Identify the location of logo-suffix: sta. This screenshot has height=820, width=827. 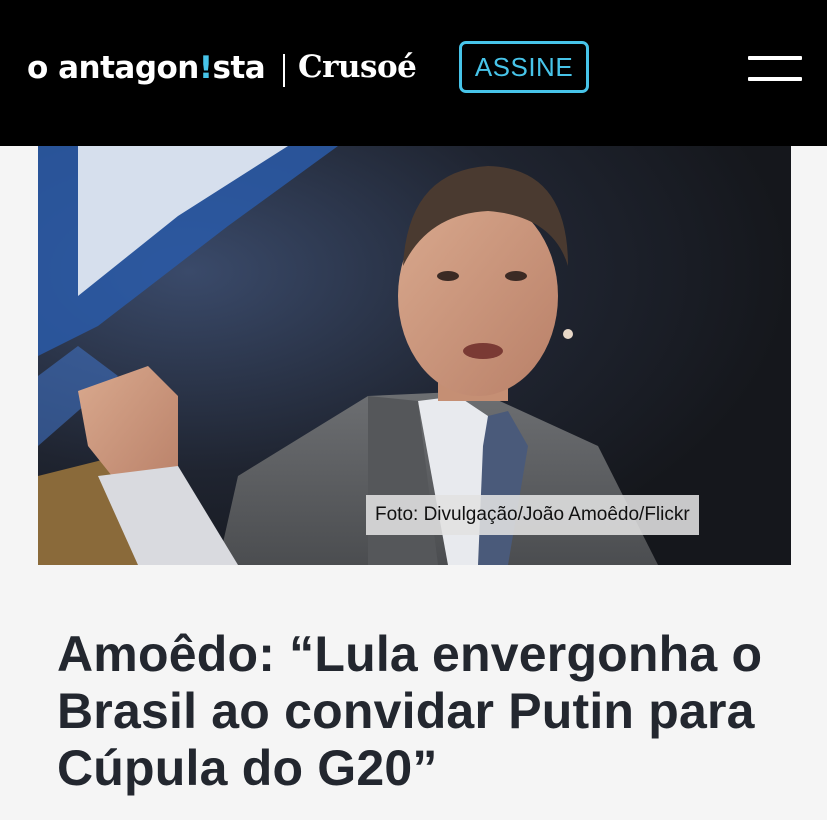
(239, 68).